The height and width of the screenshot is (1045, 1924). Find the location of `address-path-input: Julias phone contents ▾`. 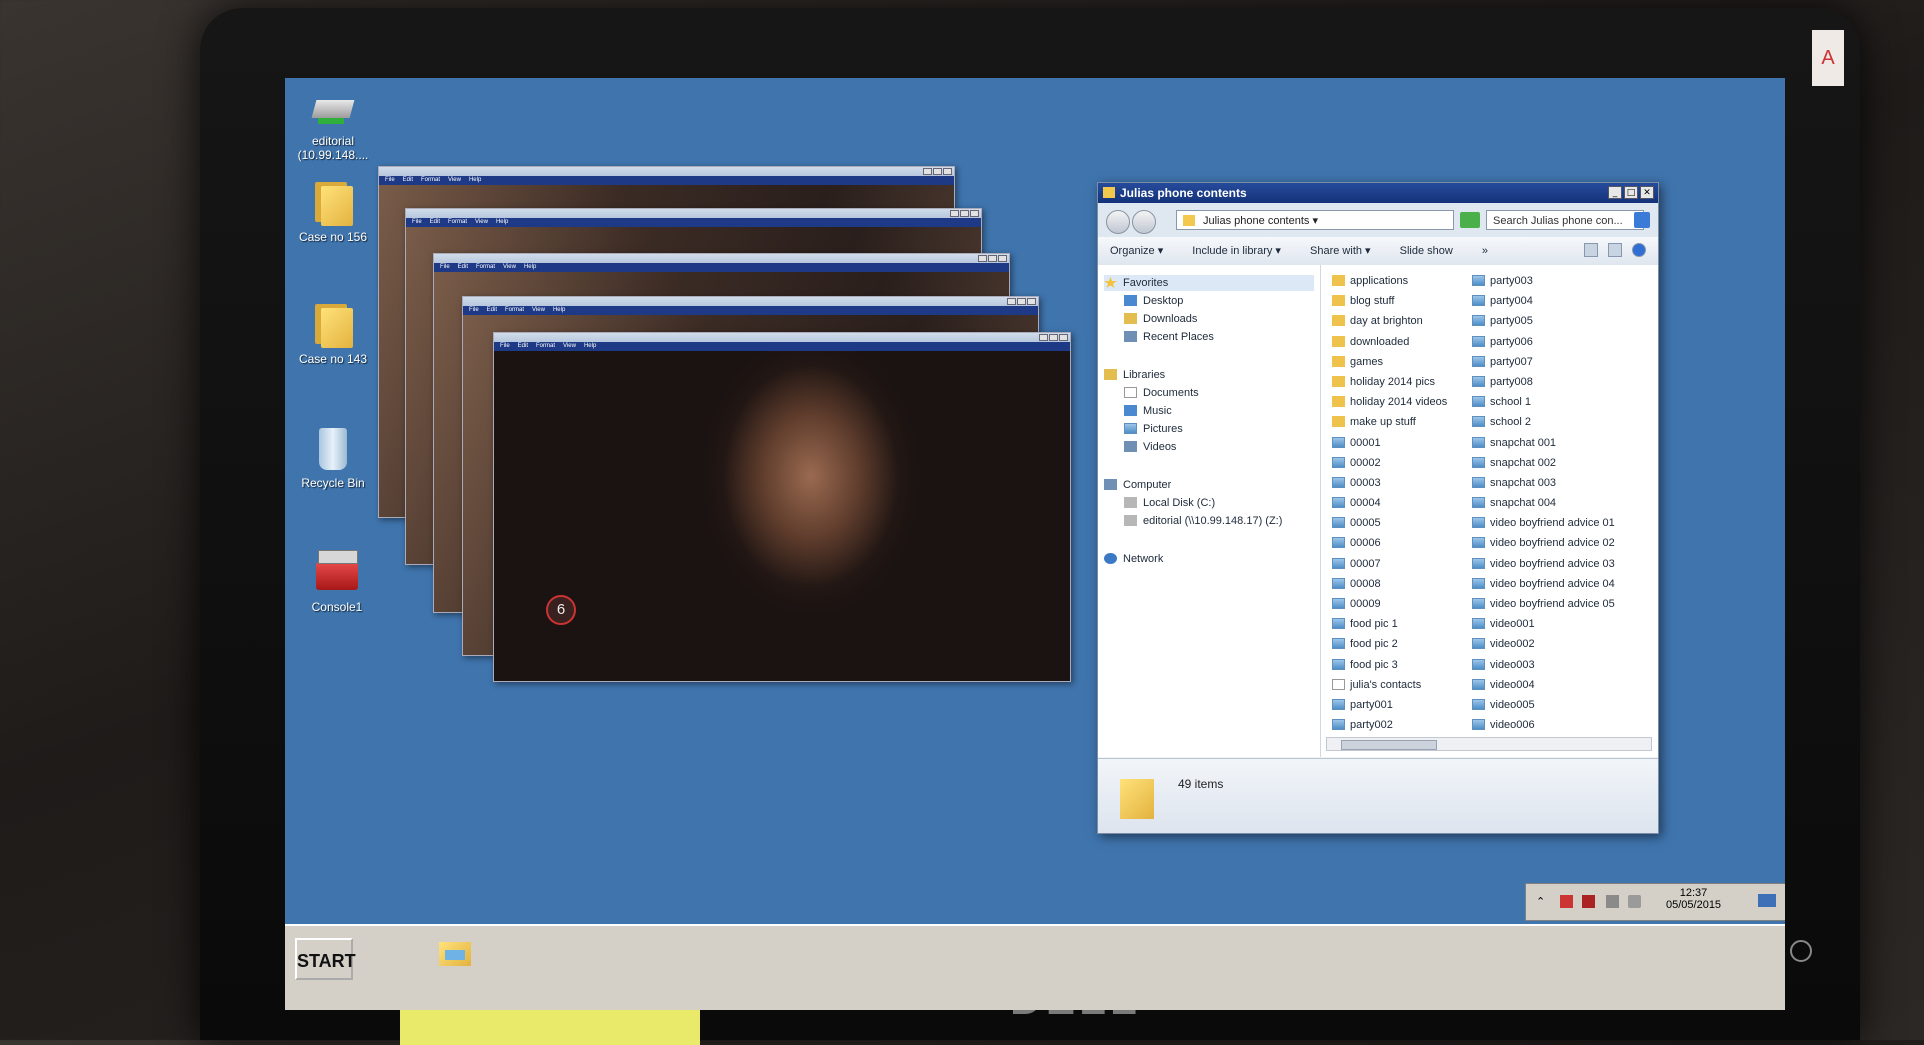

address-path-input: Julias phone contents ▾ is located at coordinates (1315, 220).